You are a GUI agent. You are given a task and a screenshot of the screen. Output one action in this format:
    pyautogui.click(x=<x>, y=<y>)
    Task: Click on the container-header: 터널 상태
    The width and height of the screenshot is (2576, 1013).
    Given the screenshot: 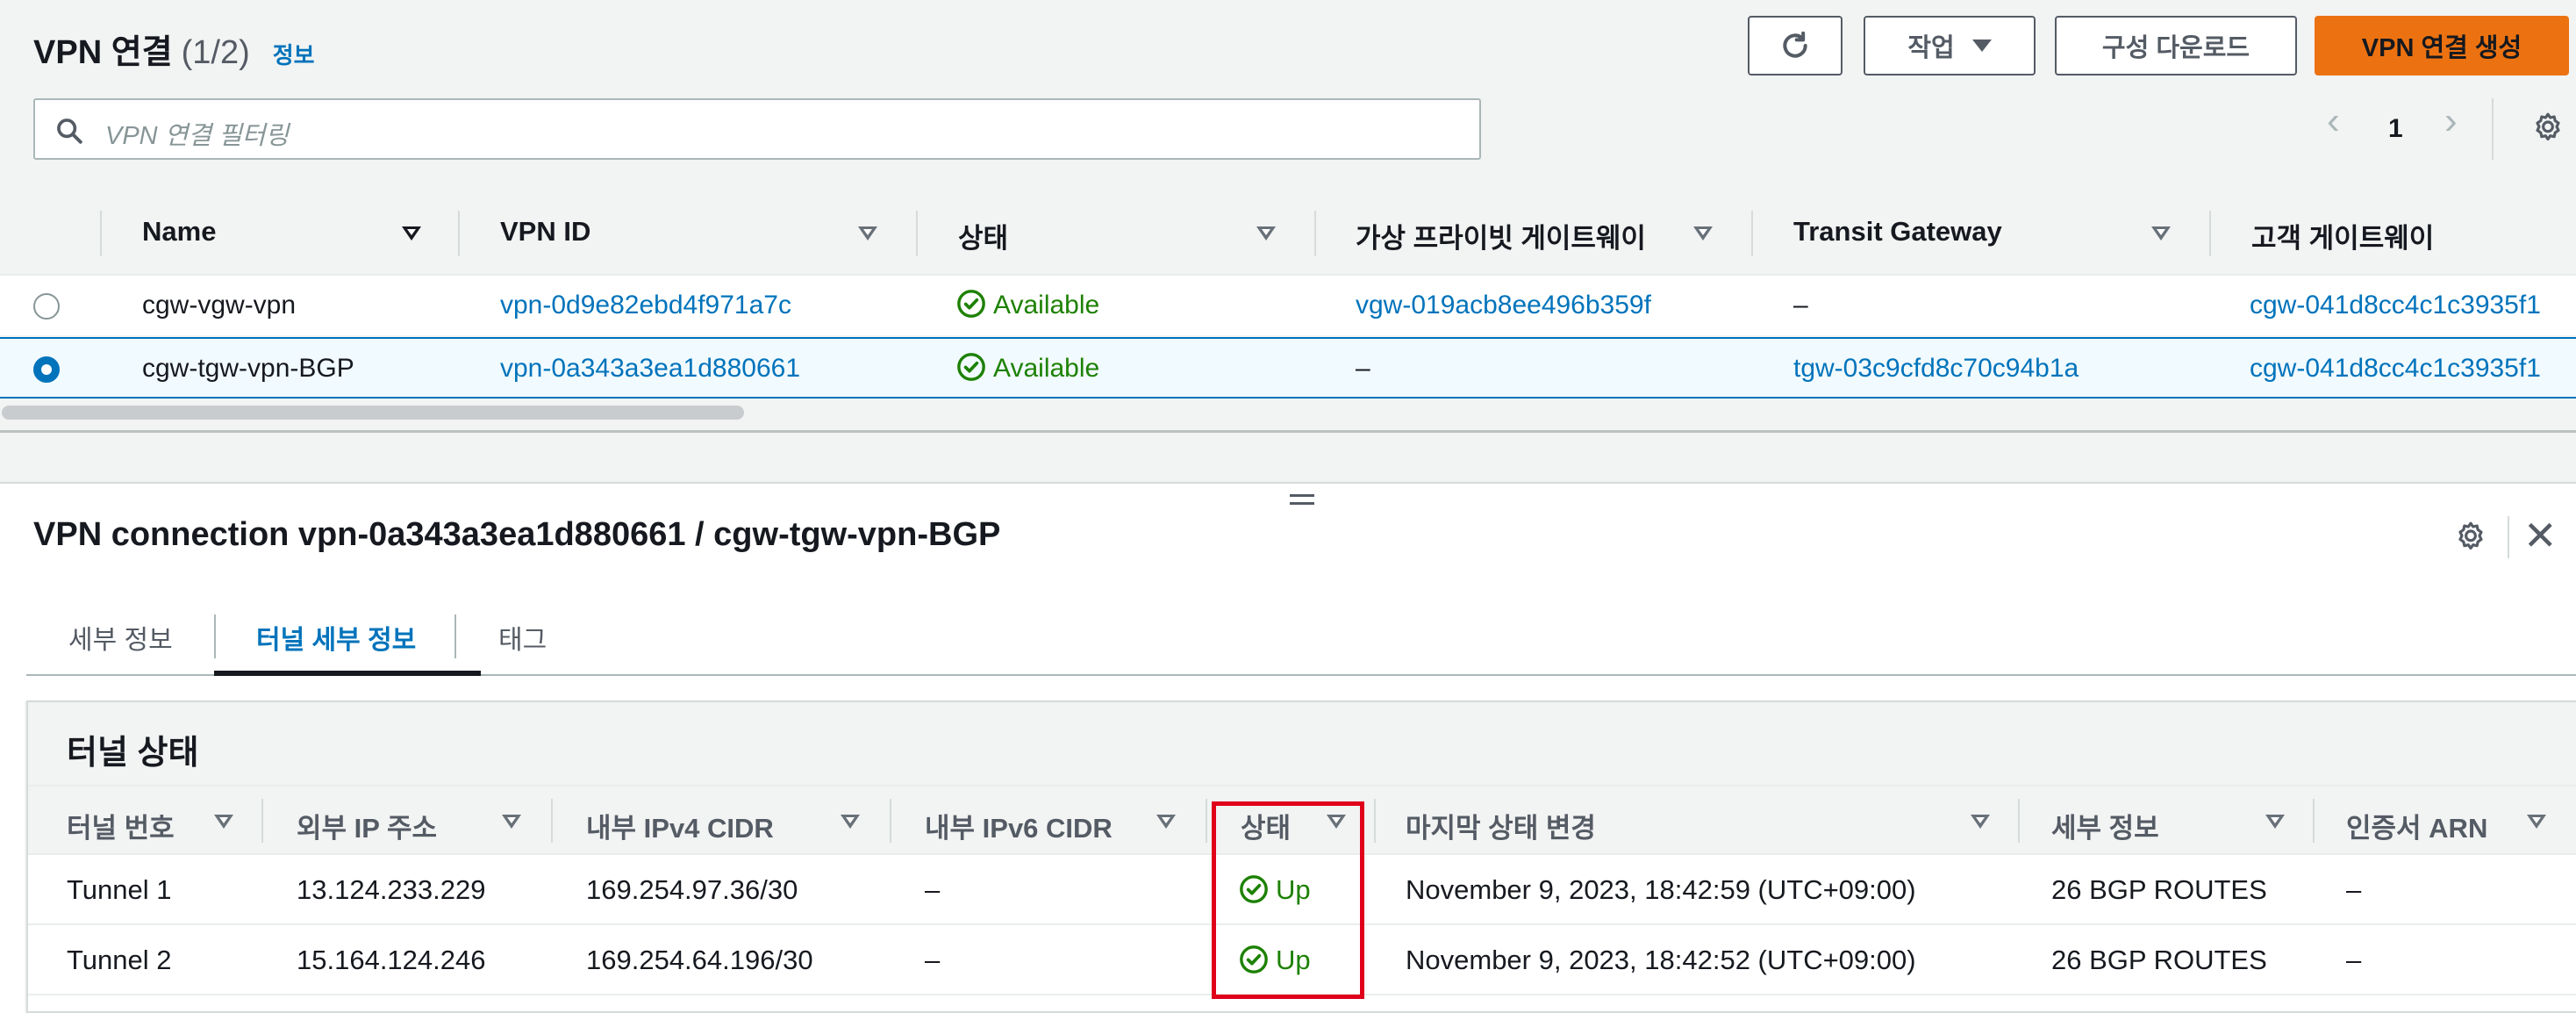 What is the action you would take?
    pyautogui.click(x=1302, y=744)
    